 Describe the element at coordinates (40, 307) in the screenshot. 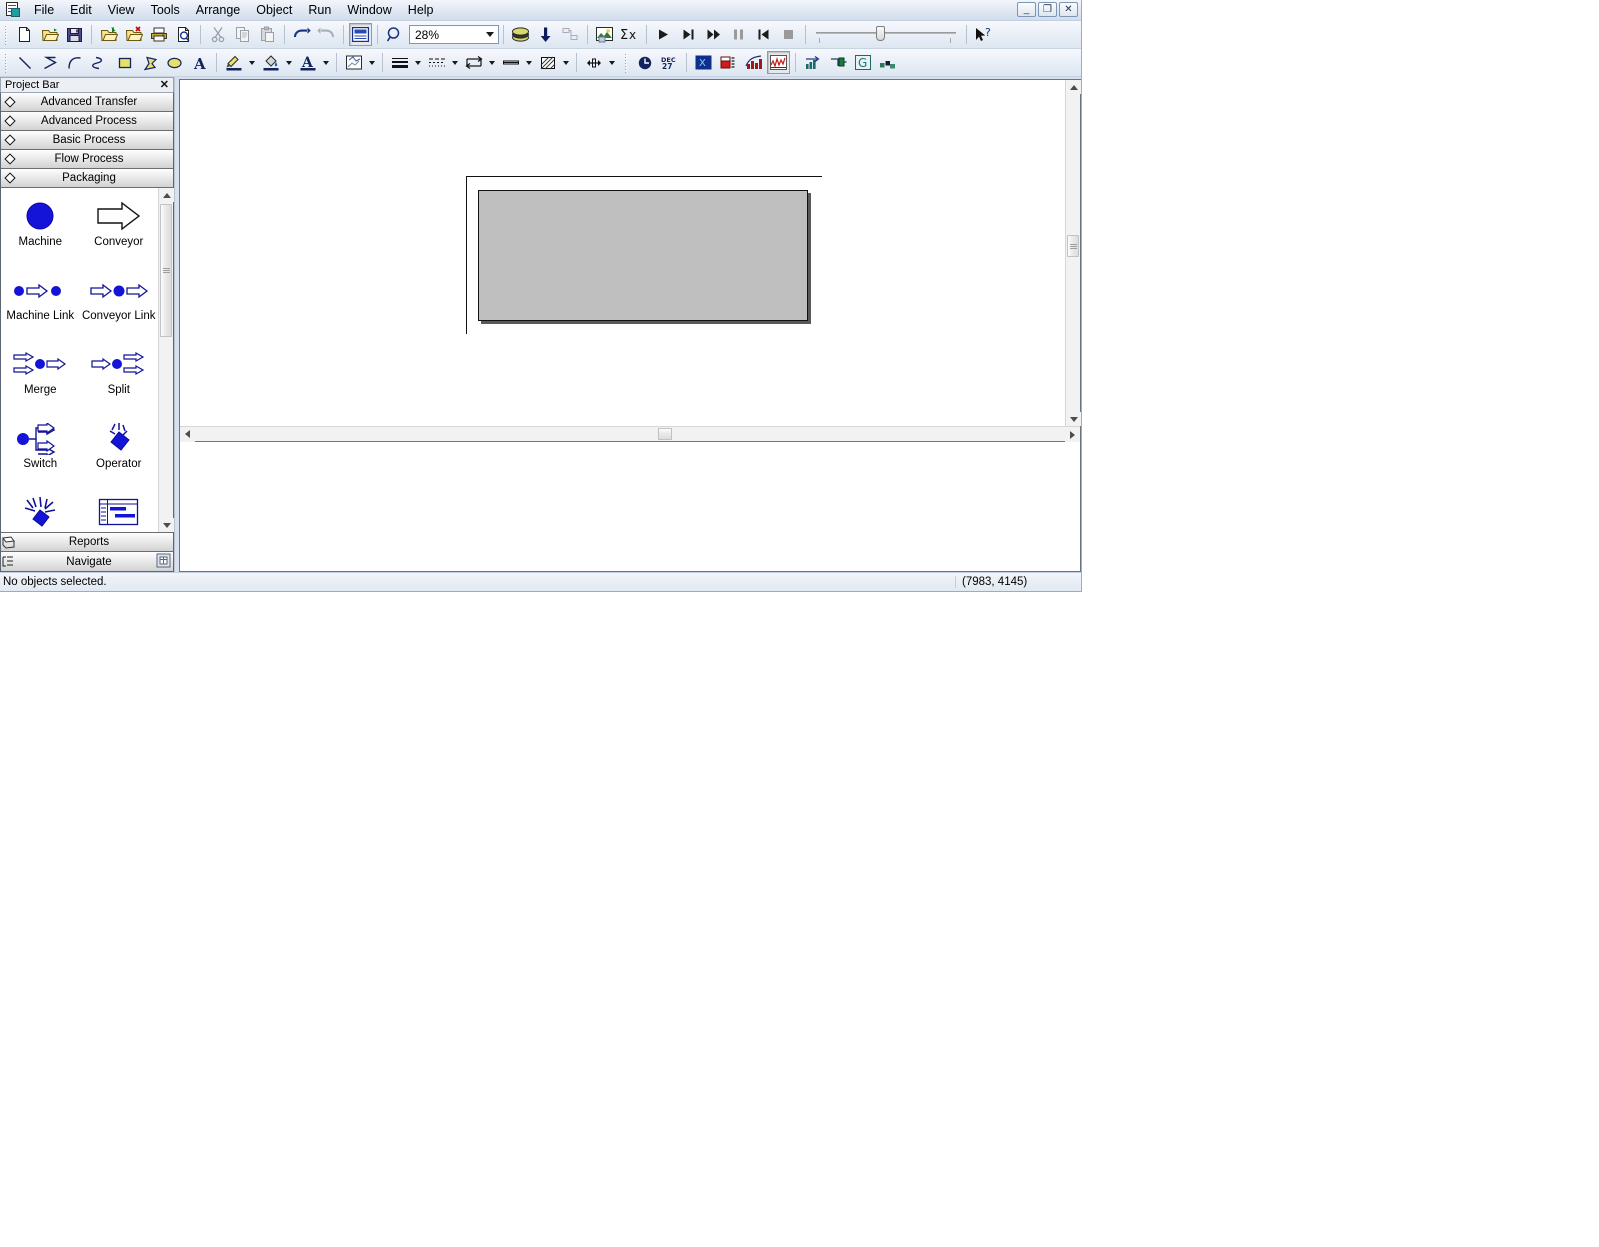

I see `module-machine-link: Machine Link` at that location.